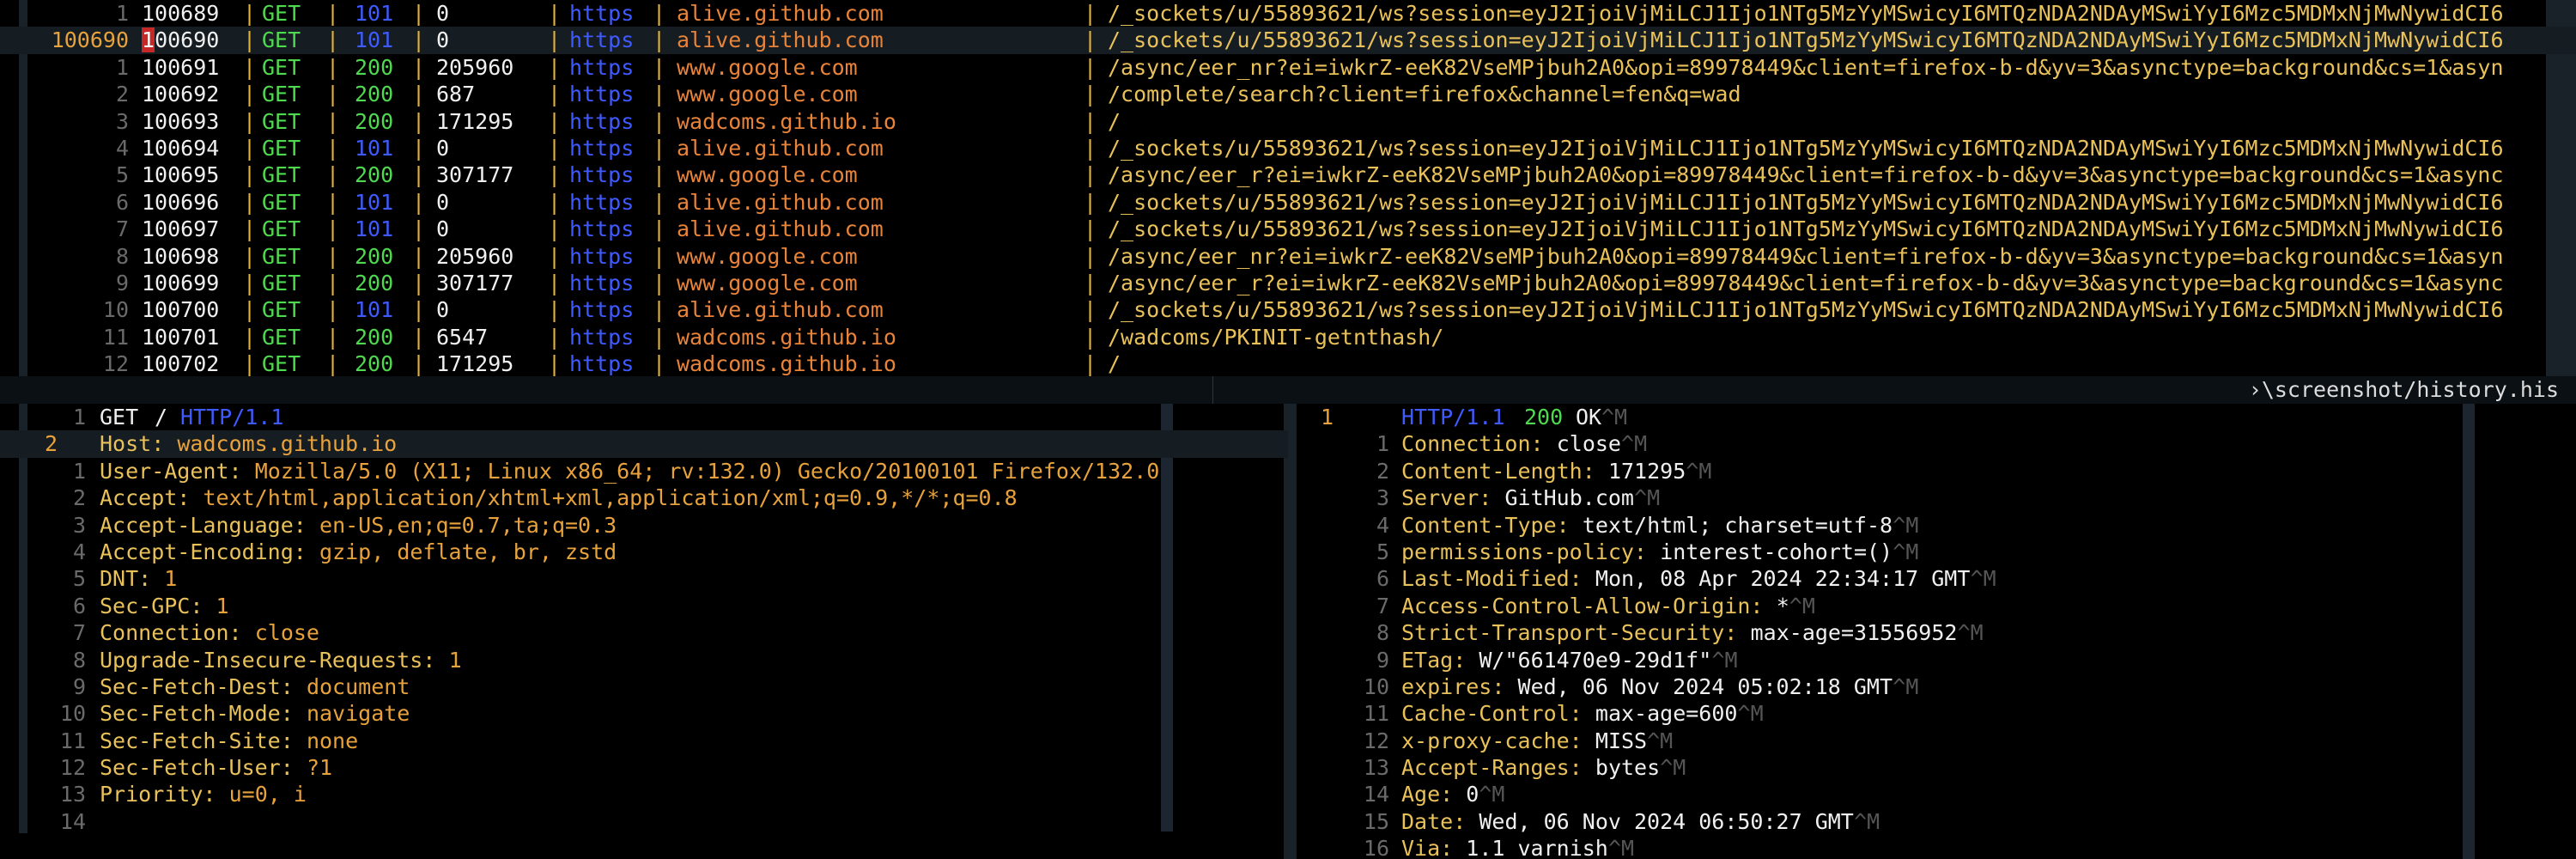 The image size is (2576, 859). What do you see at coordinates (232, 417) in the screenshot?
I see `request-version: HTTP/1.1` at bounding box center [232, 417].